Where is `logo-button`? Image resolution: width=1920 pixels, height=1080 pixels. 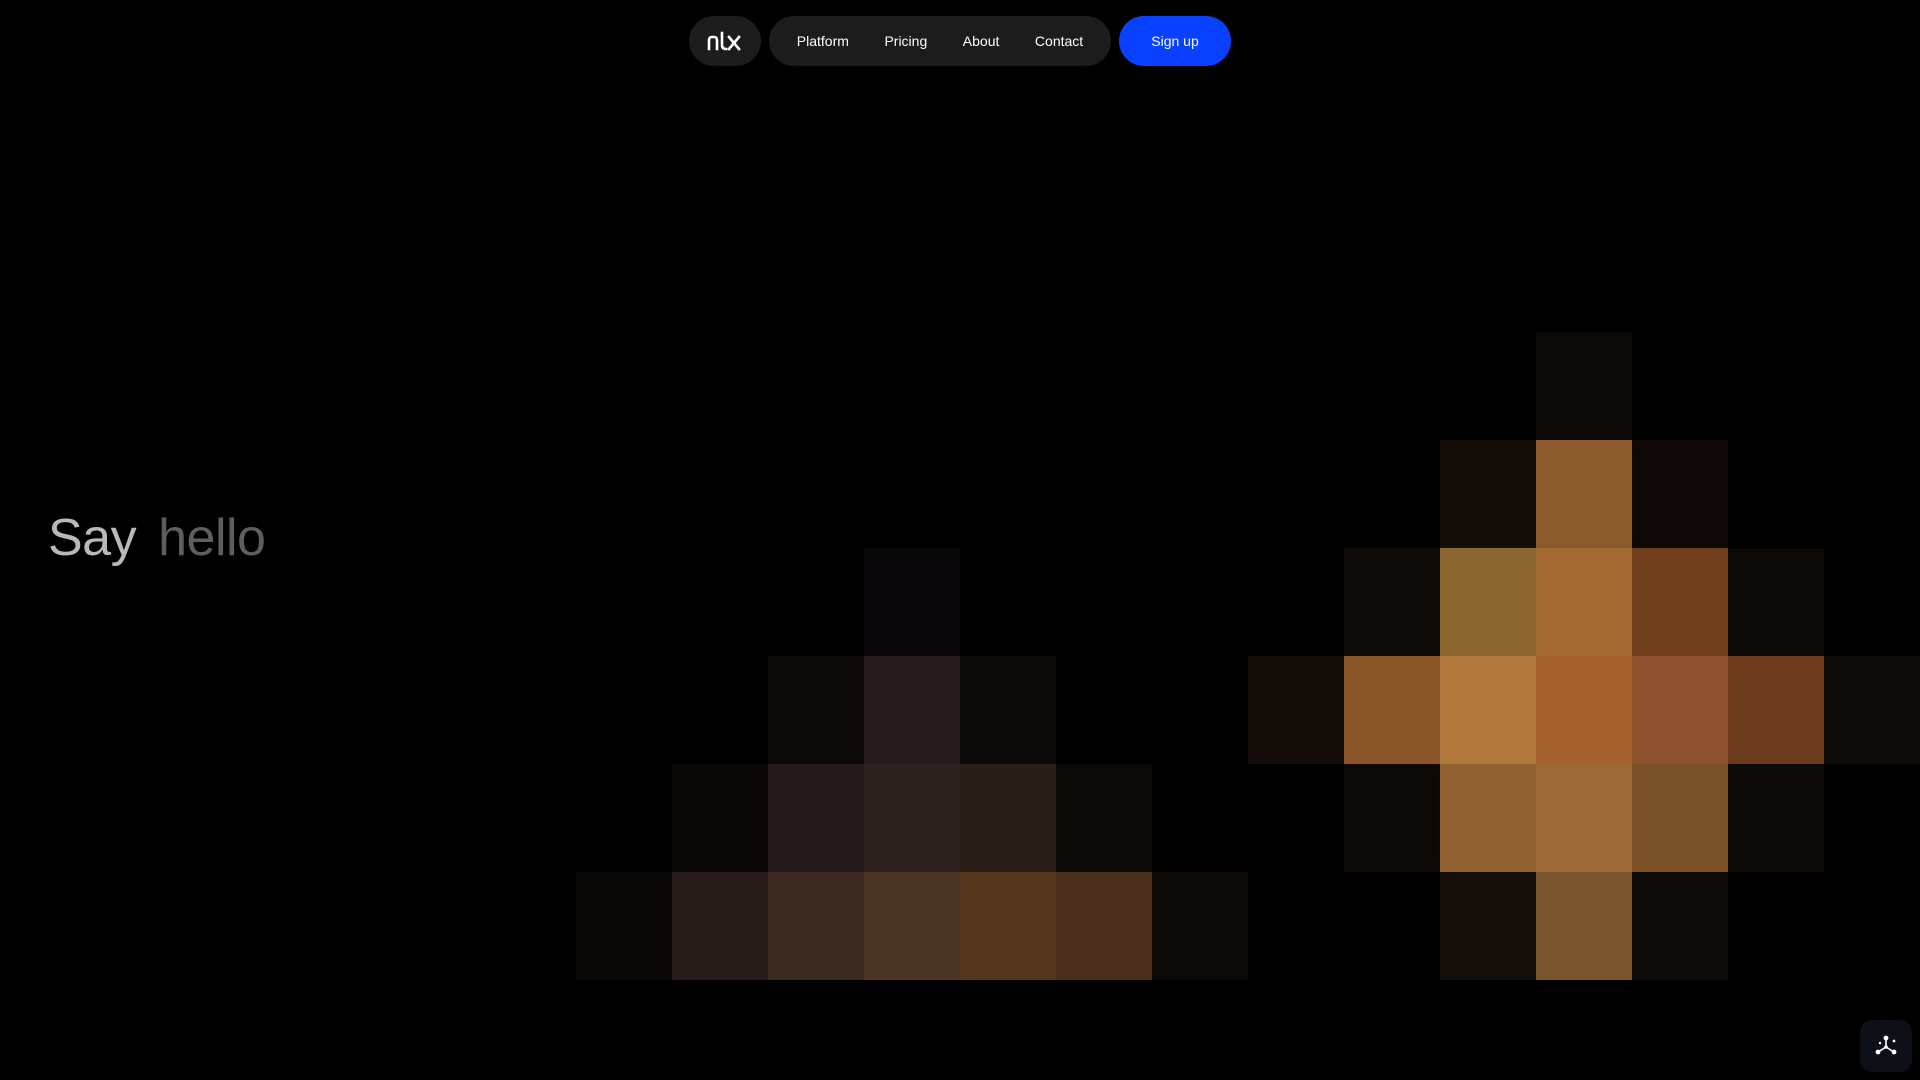
logo-button is located at coordinates (725, 41).